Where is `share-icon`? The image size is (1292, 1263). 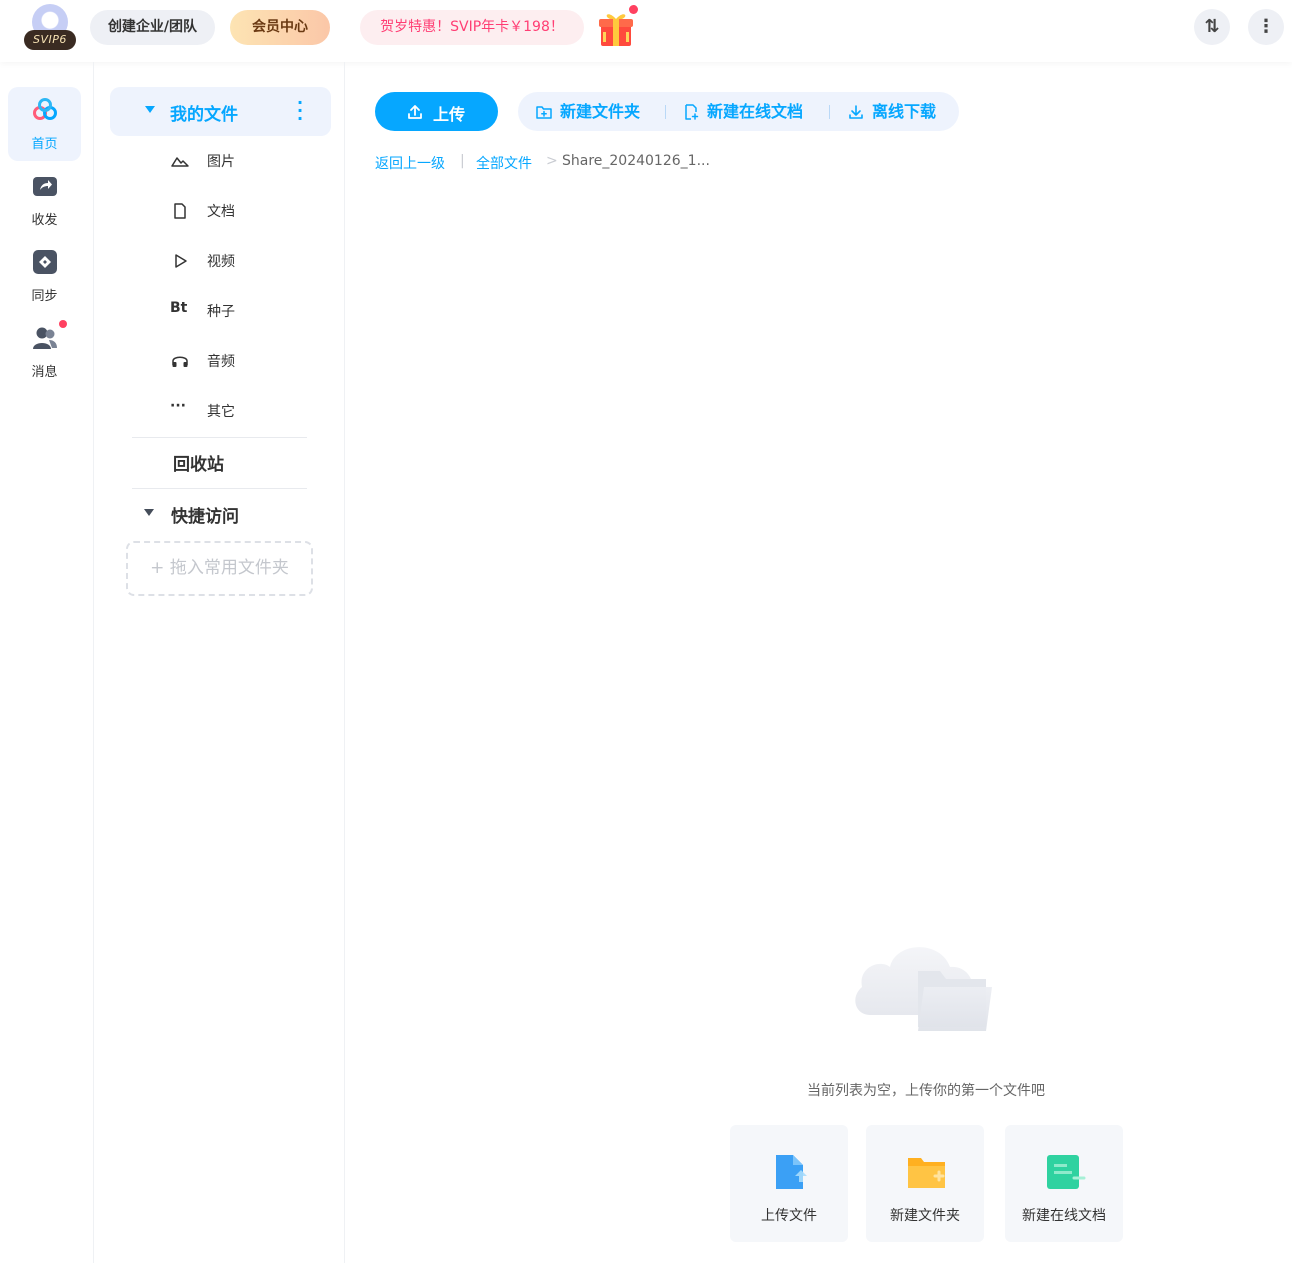 share-icon is located at coordinates (45, 186).